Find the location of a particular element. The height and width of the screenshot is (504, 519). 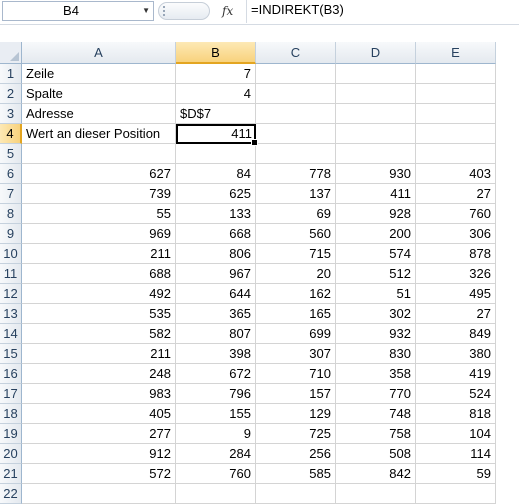

cell-b14: 807 is located at coordinates (216, 334).